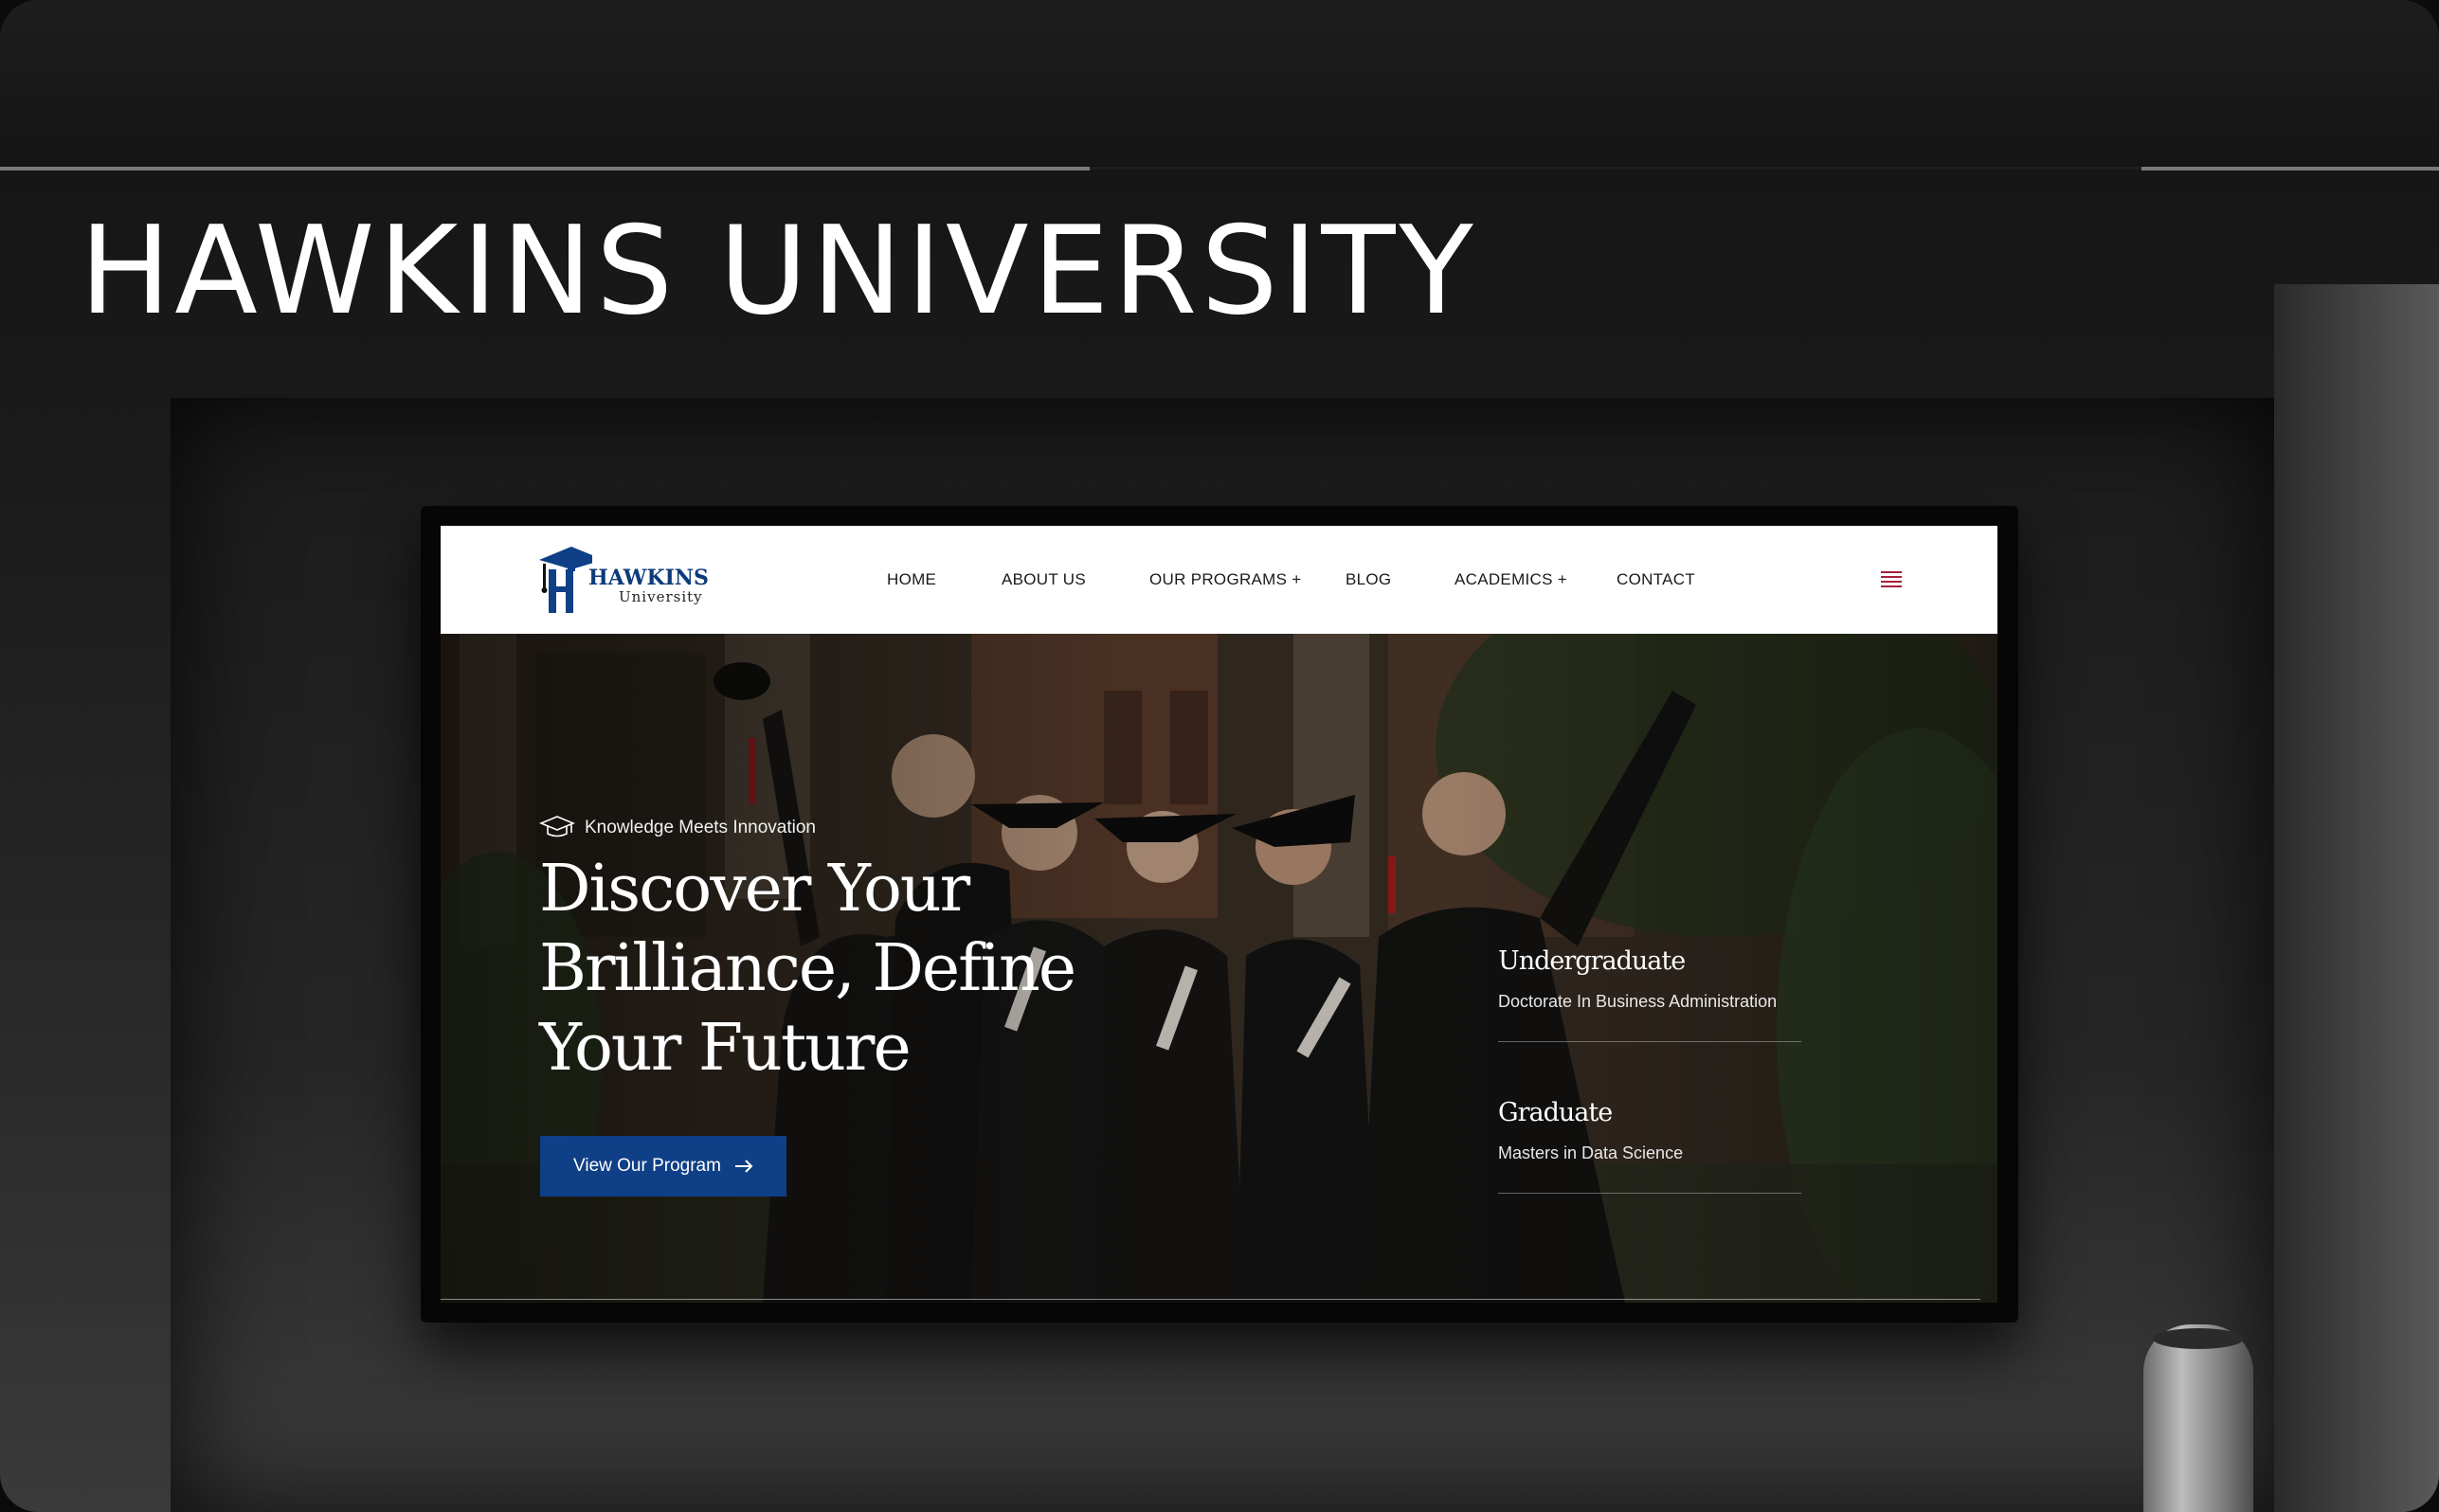  Describe the element at coordinates (1591, 1152) in the screenshot. I see `program-subtitle: Masters in Data Science` at that location.